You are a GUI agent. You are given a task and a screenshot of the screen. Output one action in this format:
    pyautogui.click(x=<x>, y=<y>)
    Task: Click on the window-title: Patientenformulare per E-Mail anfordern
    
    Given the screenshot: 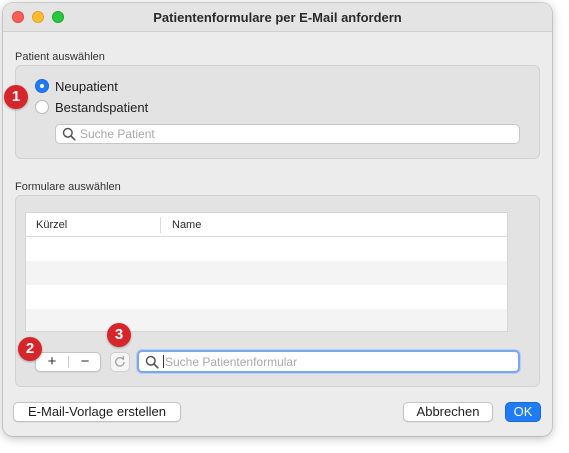 What is the action you would take?
    pyautogui.click(x=277, y=17)
    